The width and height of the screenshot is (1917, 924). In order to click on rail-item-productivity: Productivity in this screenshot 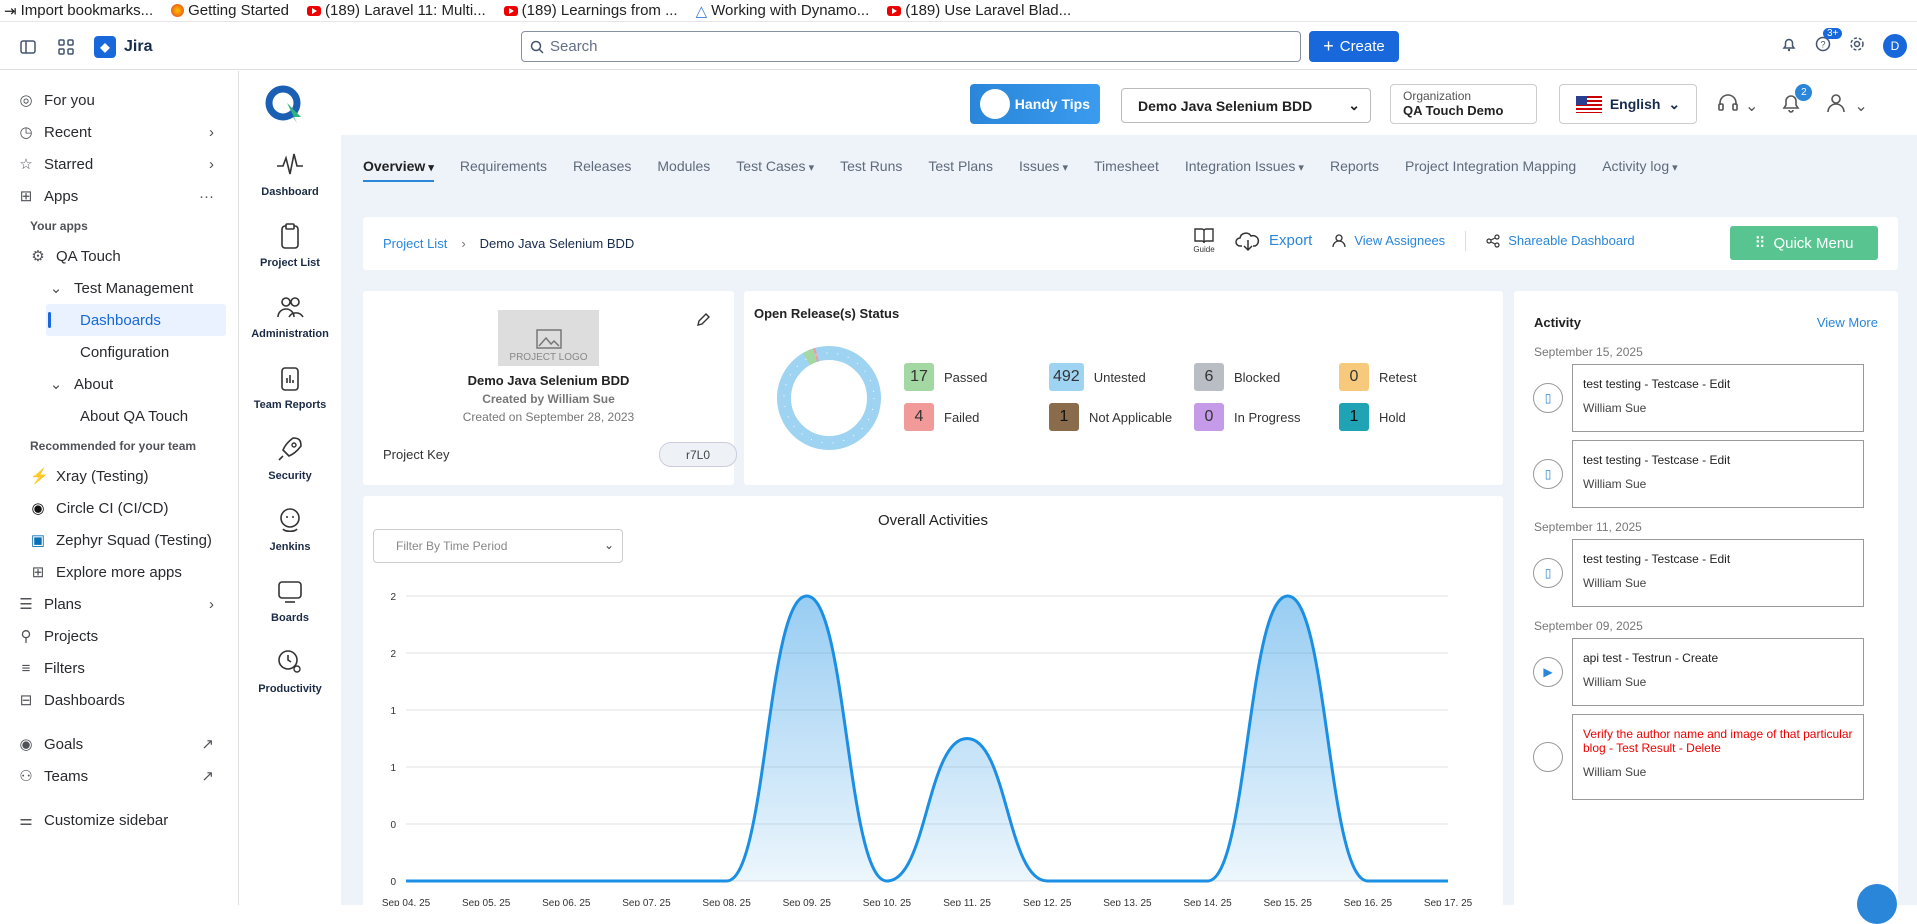, I will do `click(290, 670)`.